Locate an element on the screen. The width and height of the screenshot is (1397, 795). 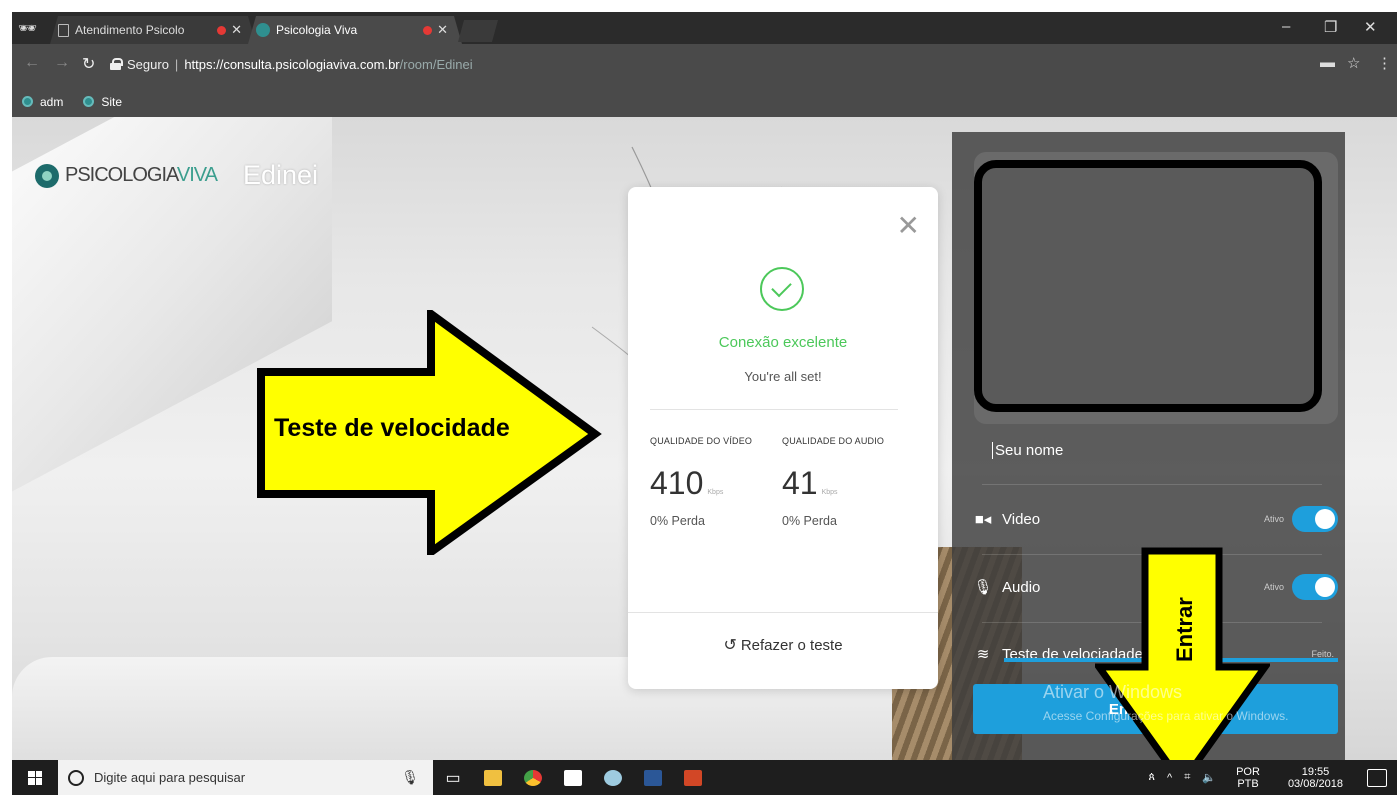
powerpoint-icon is located at coordinates (693, 777).